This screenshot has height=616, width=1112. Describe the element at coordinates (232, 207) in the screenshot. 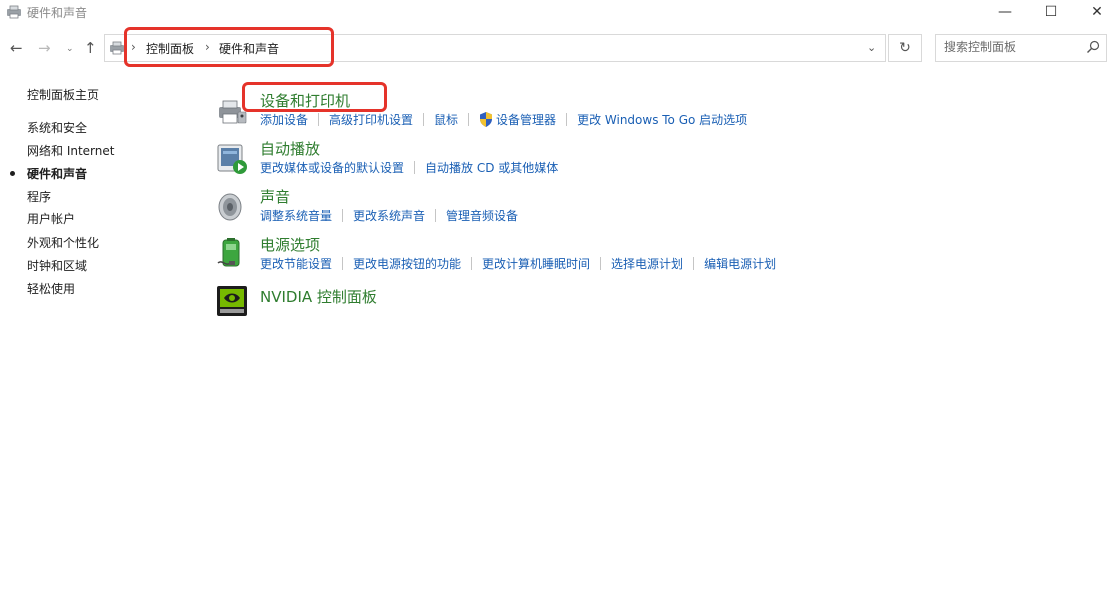

I see `speaker-icon` at that location.